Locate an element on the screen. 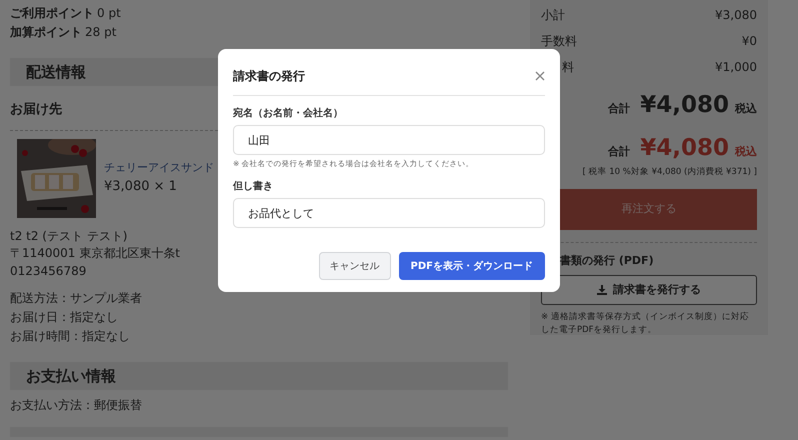 The height and width of the screenshot is (440, 798). address-line: t2 t2 (テスト テスト) is located at coordinates (69, 236).